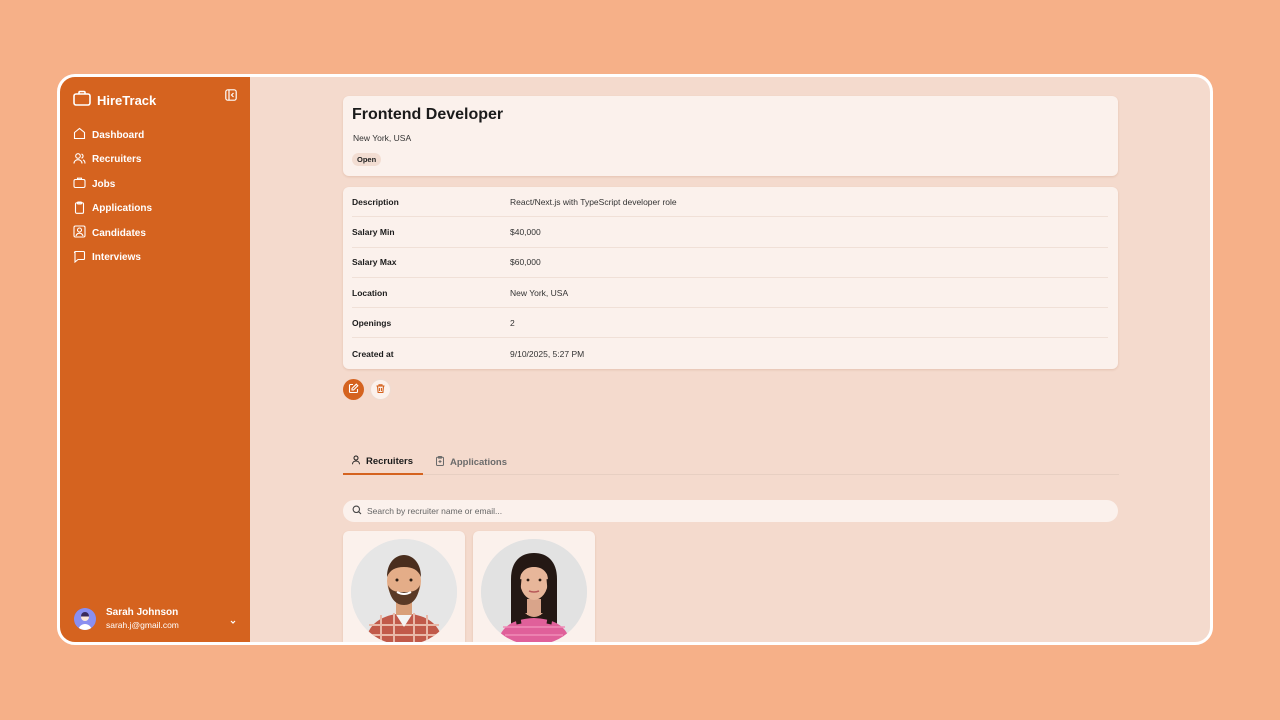 Image resolution: width=1280 pixels, height=720 pixels. What do you see at coordinates (119, 233) in the screenshot?
I see `sidebar-item-label: Candidates` at bounding box center [119, 233].